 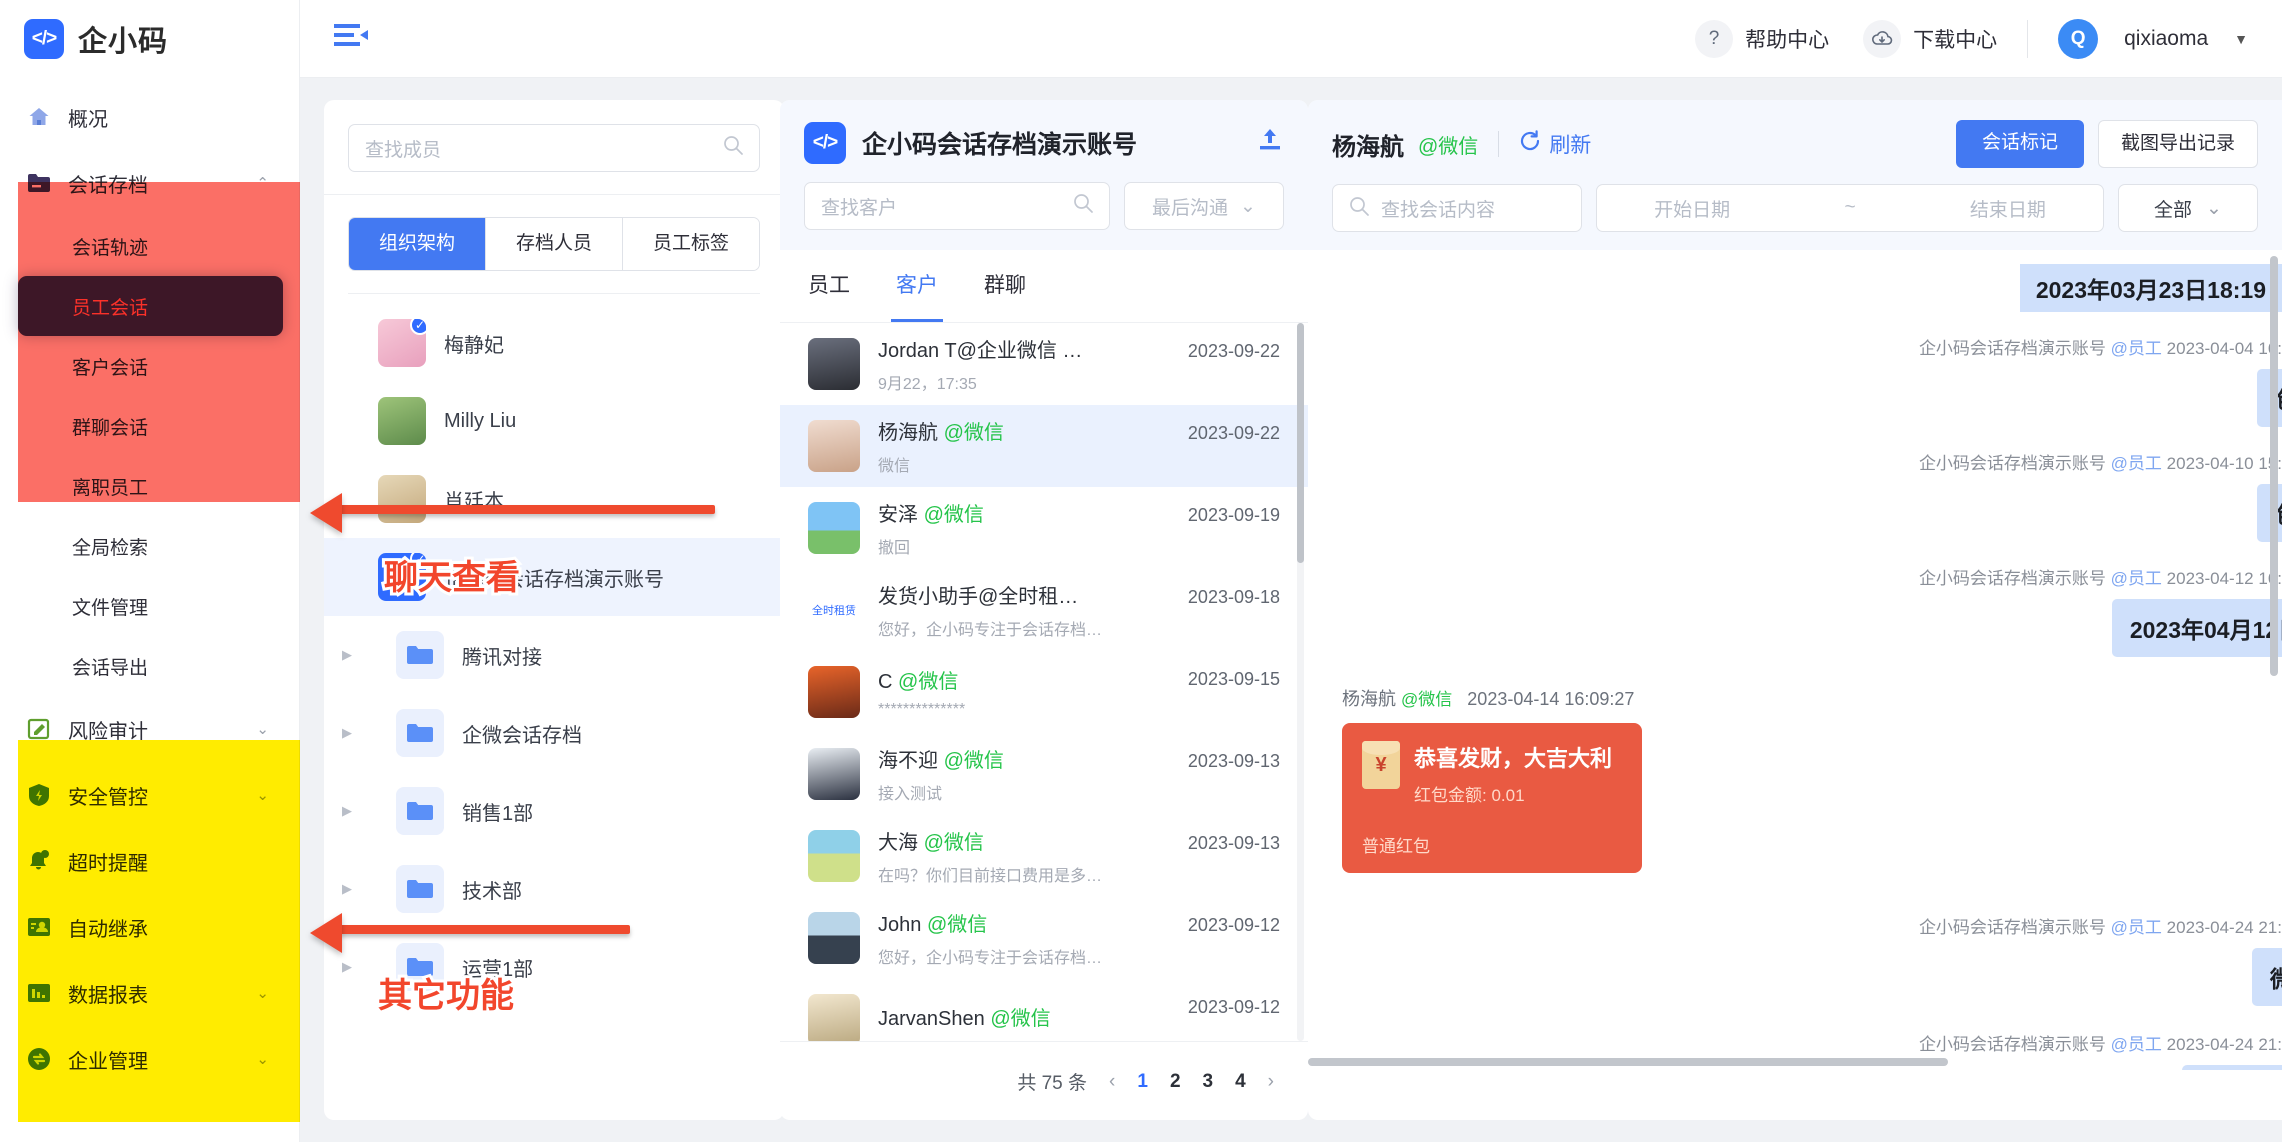 What do you see at coordinates (1795, 628) in the screenshot?
I see `message-bubble-wrap: 2023年04月12日16:12` at bounding box center [1795, 628].